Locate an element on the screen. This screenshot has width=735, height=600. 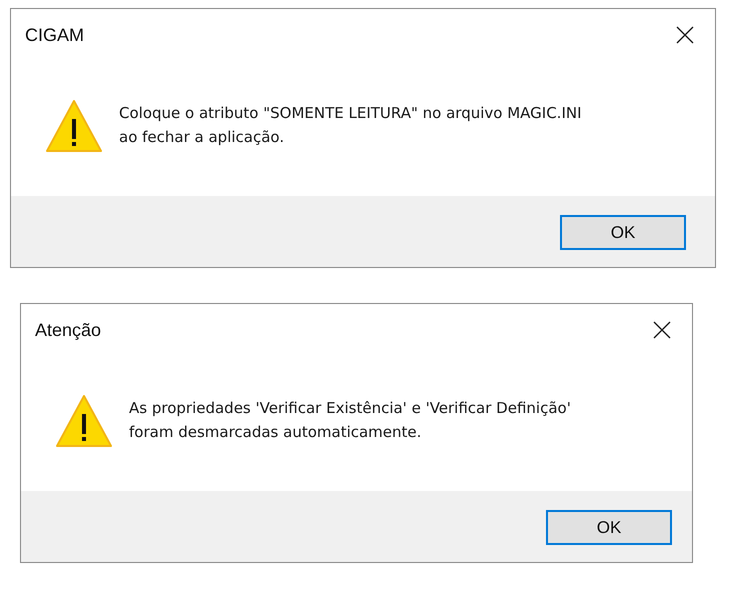
window-title: Atenção is located at coordinates (68, 330).